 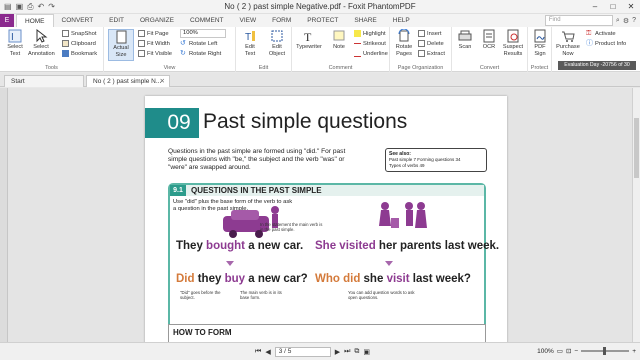 I want to click on vertical-scrollbar, so click(x=636, y=215).